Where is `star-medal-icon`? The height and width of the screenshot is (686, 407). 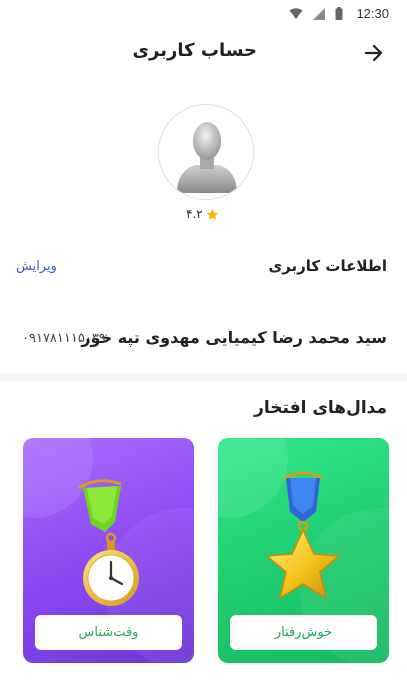 star-medal-icon is located at coordinates (303, 535).